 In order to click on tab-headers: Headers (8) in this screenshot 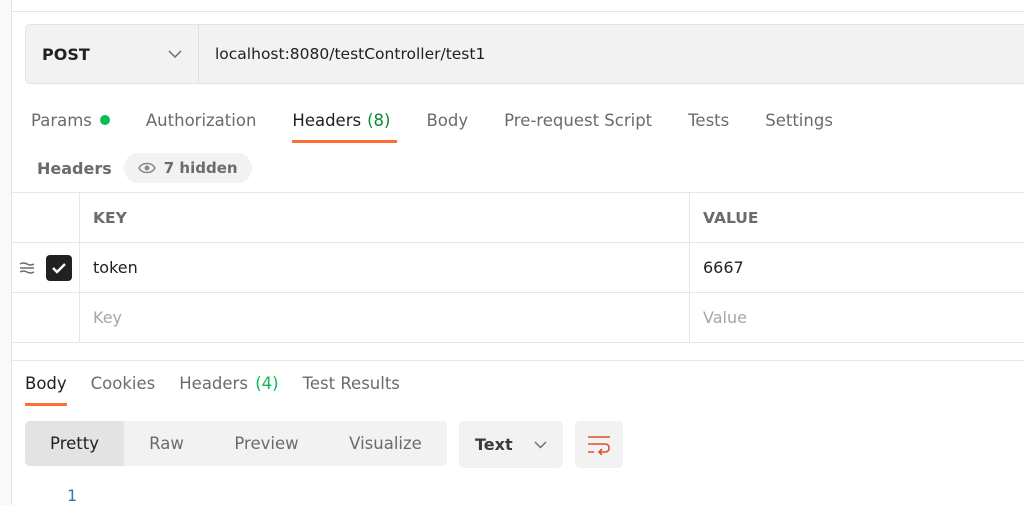, I will do `click(345, 125)`.